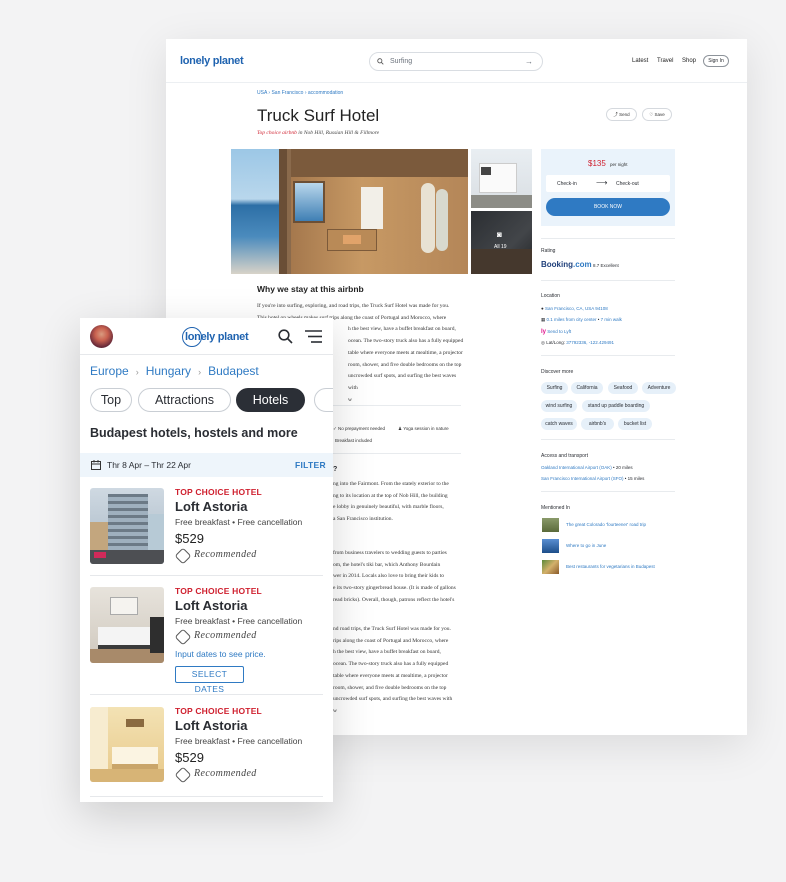 The width and height of the screenshot is (786, 882). What do you see at coordinates (270, 400) in the screenshot?
I see `tab-hotels: Hotels` at bounding box center [270, 400].